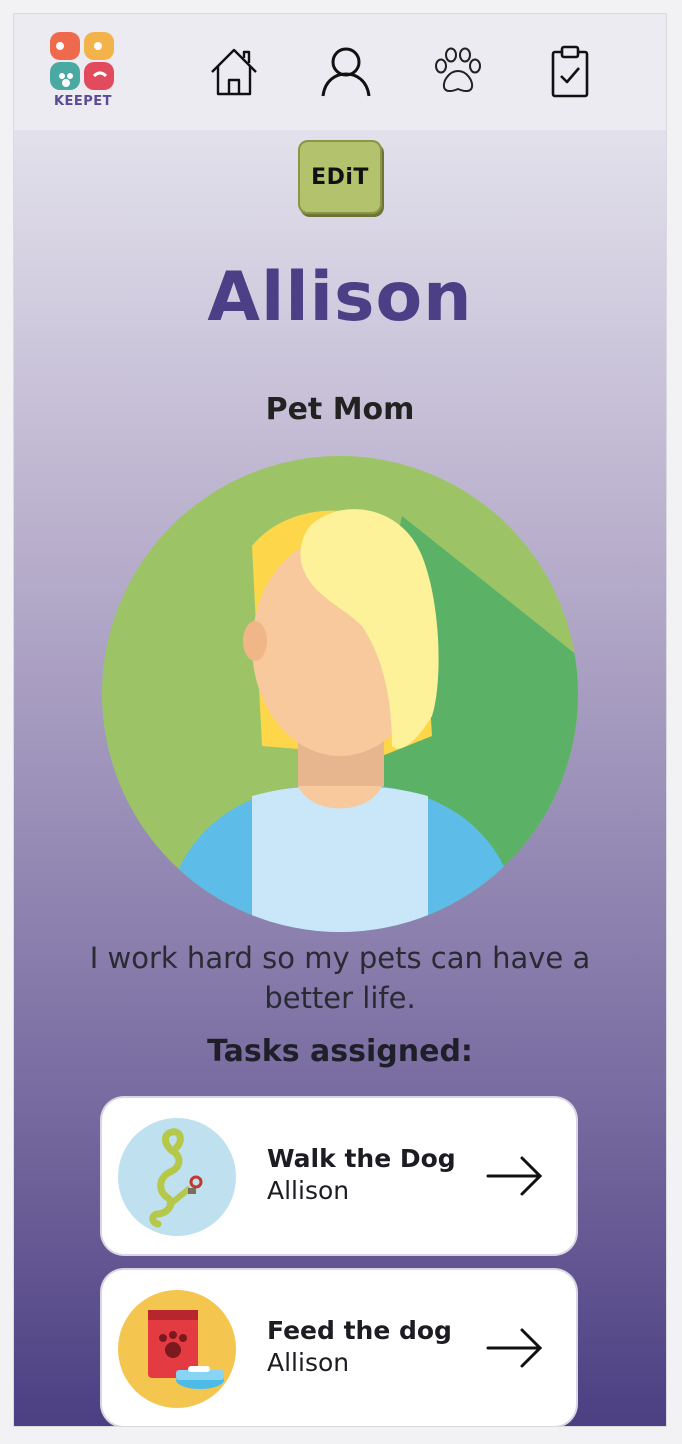 This screenshot has height=1444, width=682. I want to click on task-card-walk-dog: Walk the Dog Allison, so click(339, 1176).